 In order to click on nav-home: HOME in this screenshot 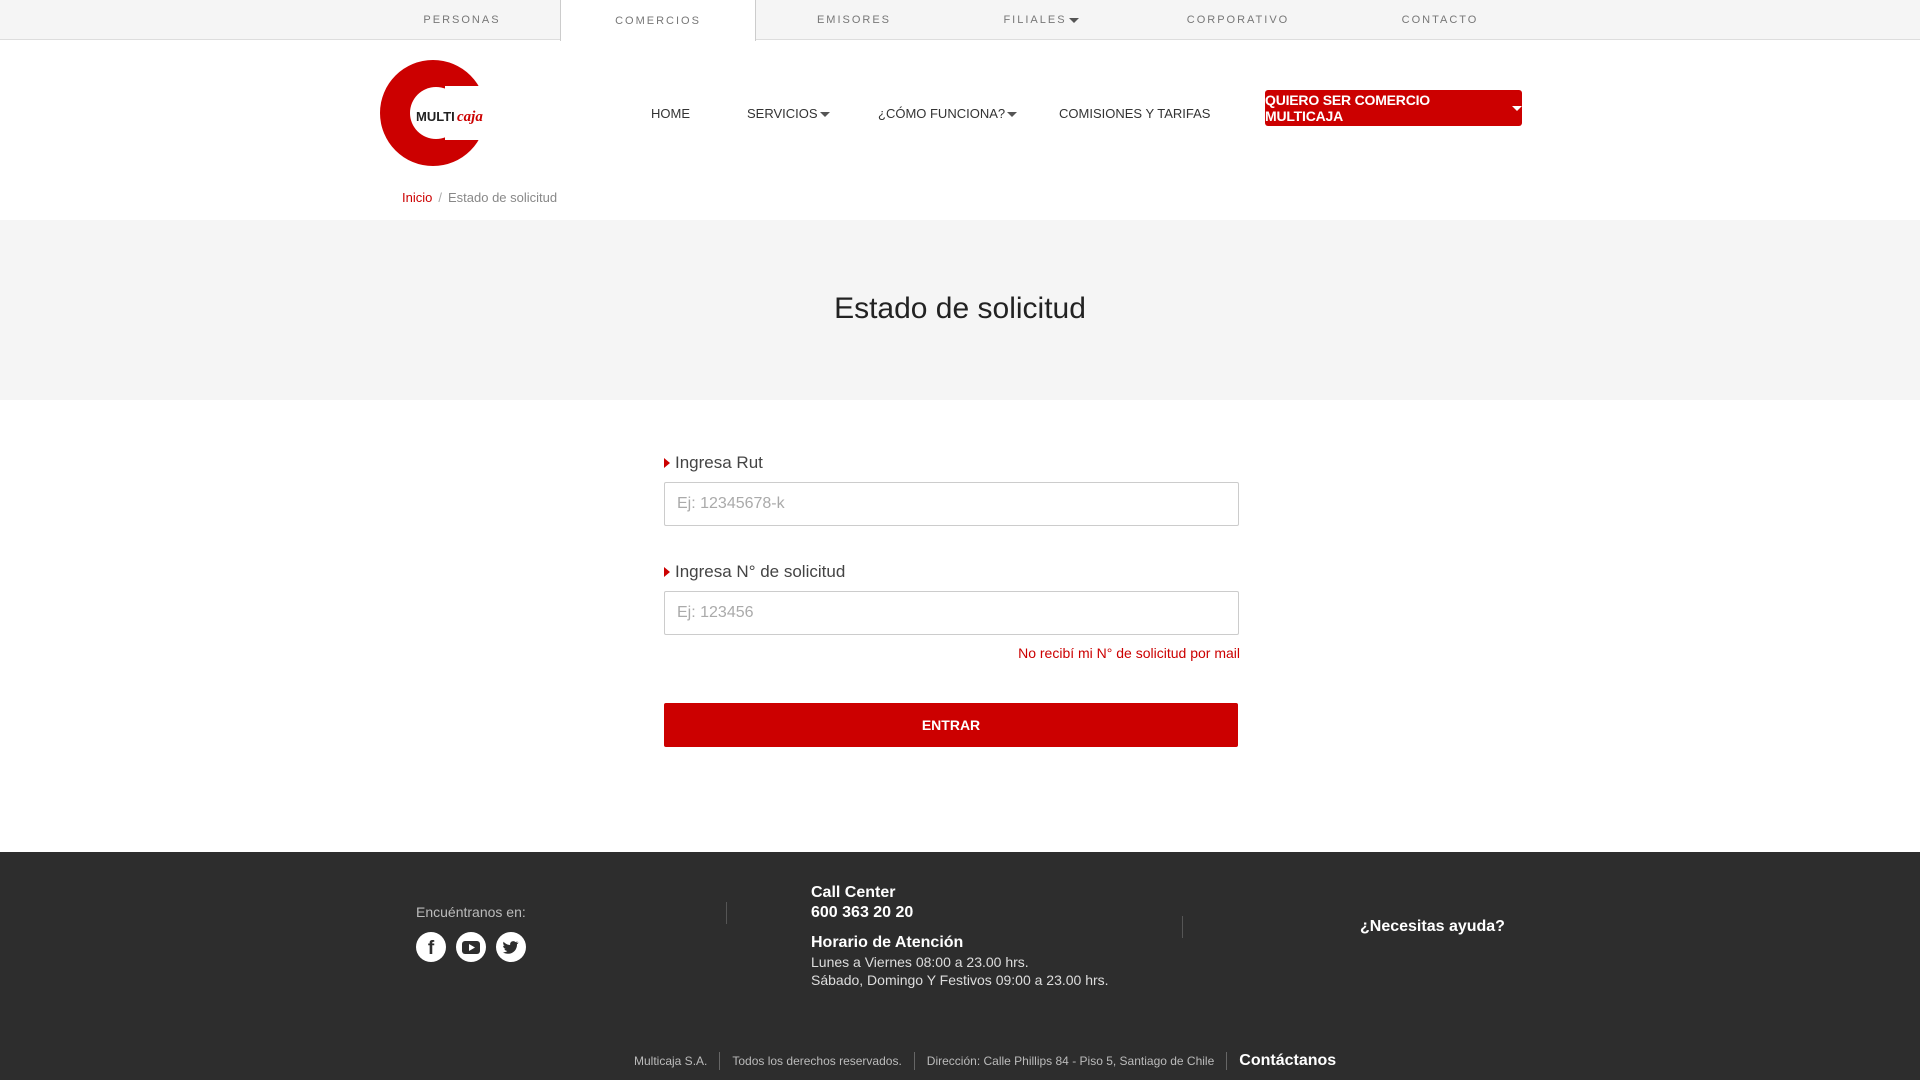, I will do `click(670, 113)`.